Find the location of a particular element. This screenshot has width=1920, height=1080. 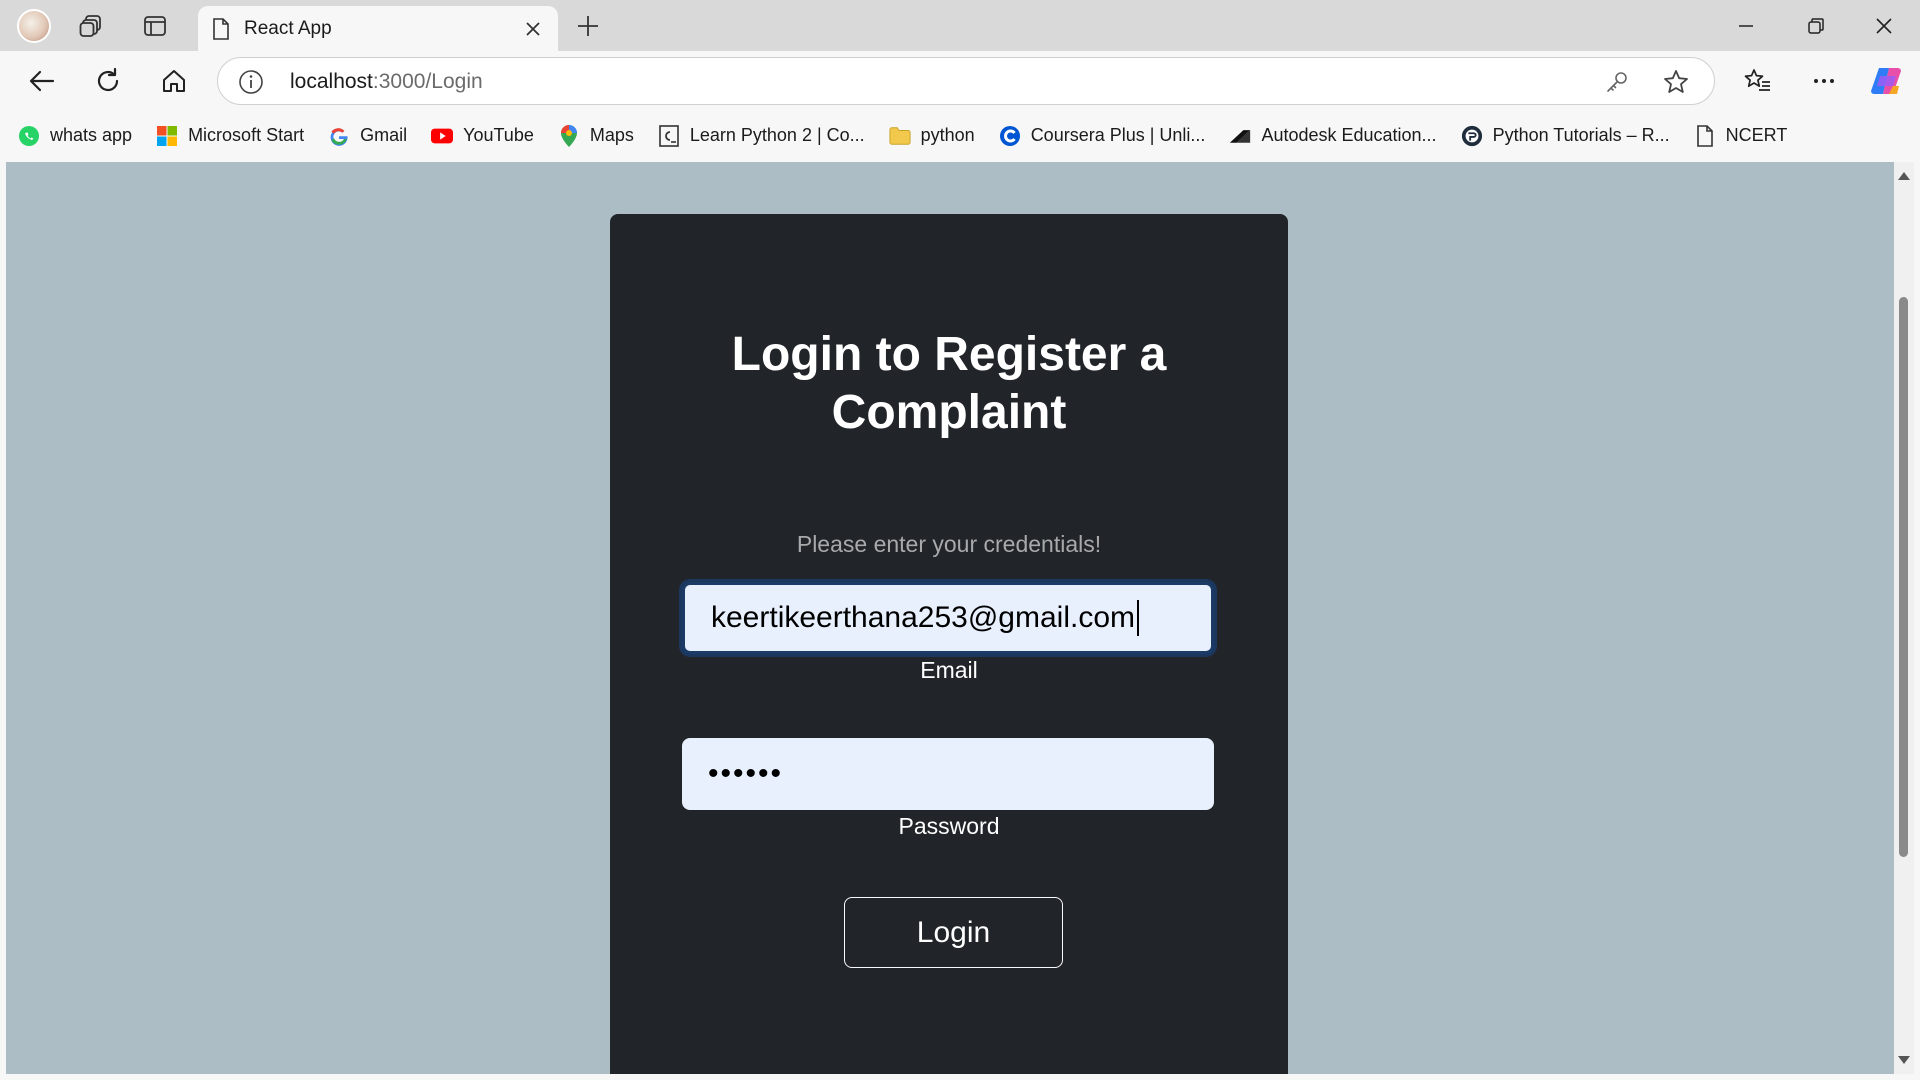

back-arrow-icon is located at coordinates (42, 81).